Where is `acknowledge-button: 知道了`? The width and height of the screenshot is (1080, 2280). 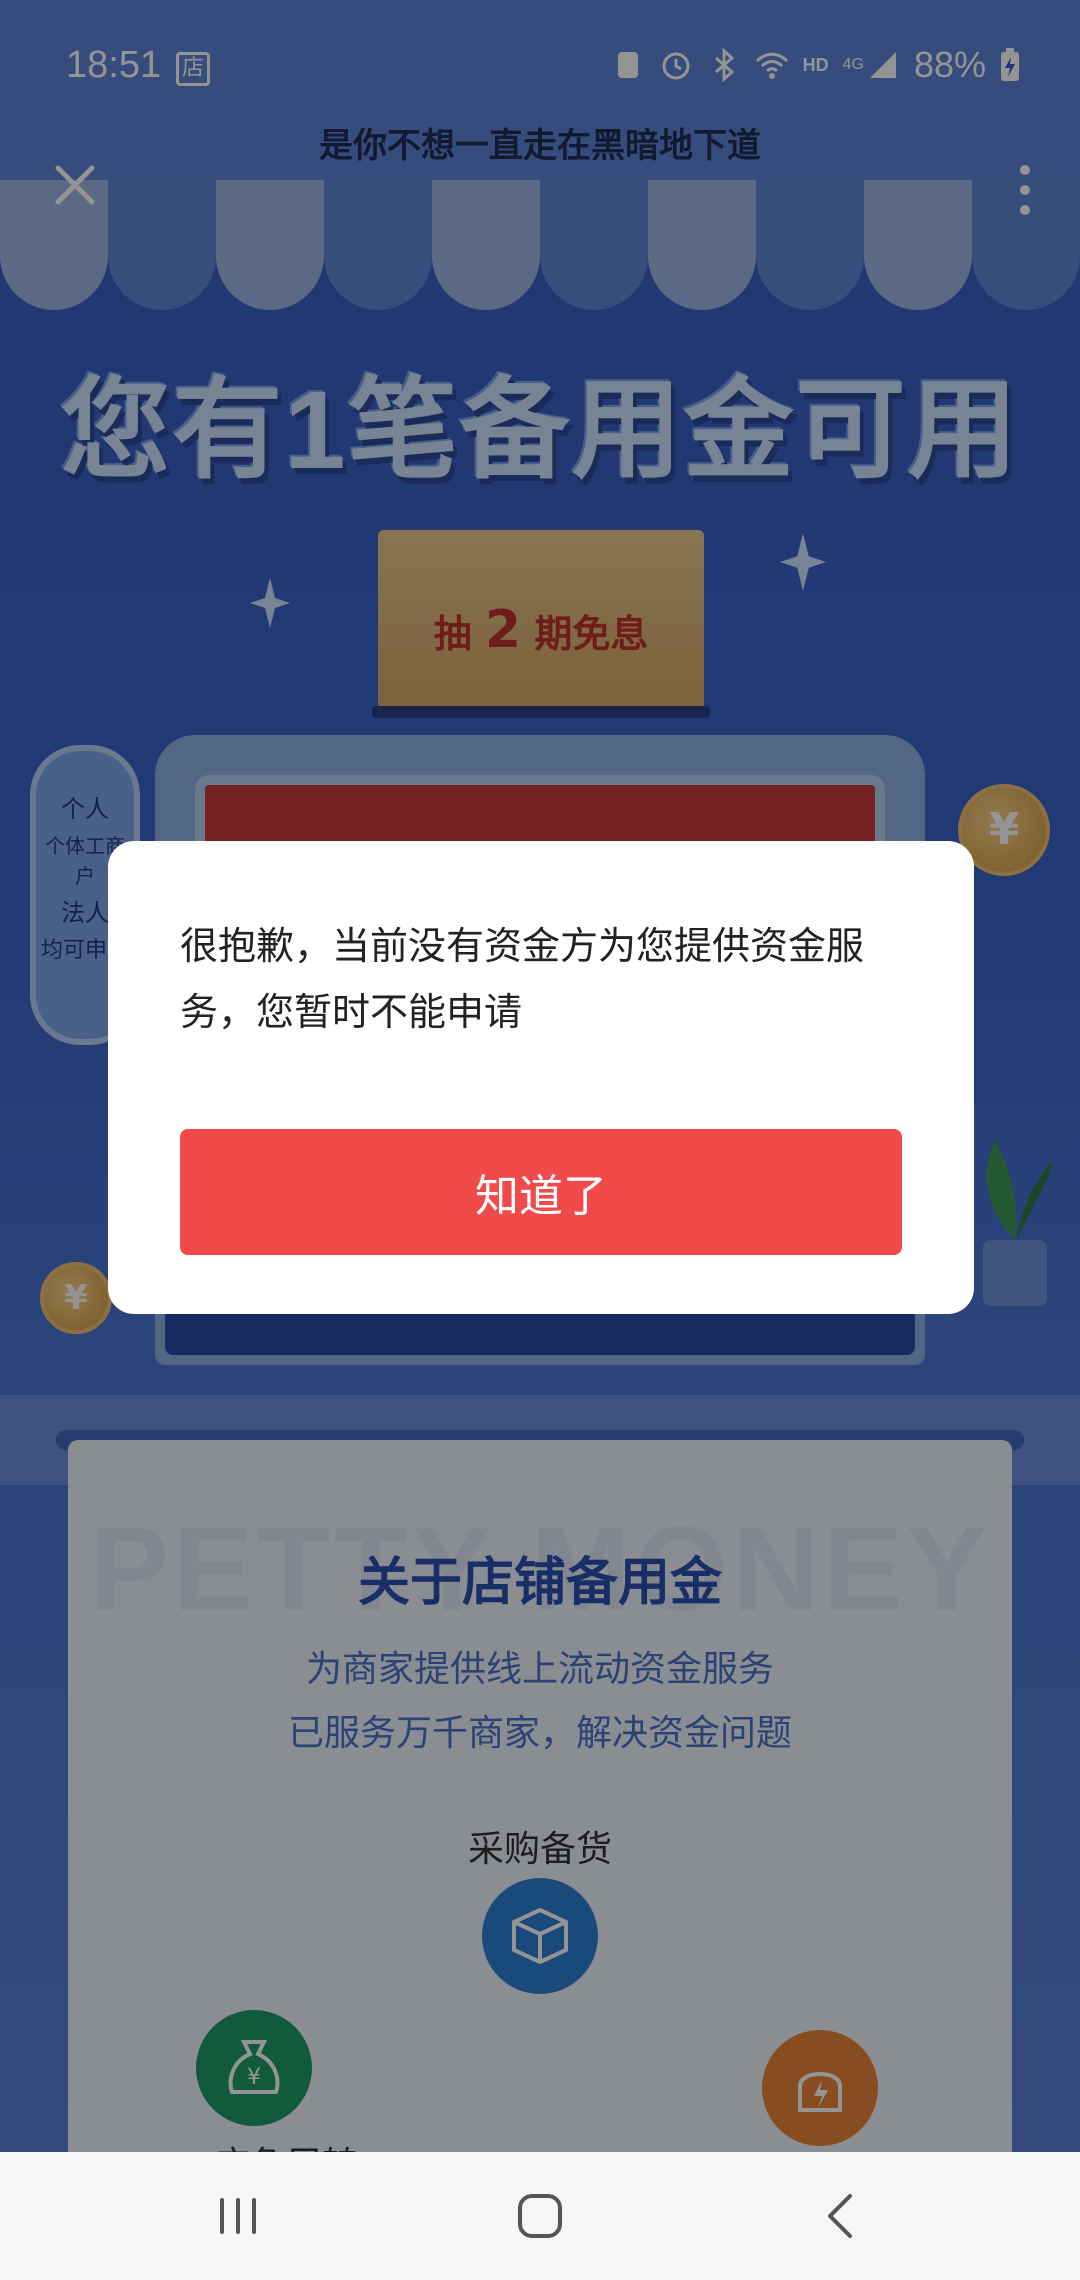
acknowledge-button: 知道了 is located at coordinates (541, 1192).